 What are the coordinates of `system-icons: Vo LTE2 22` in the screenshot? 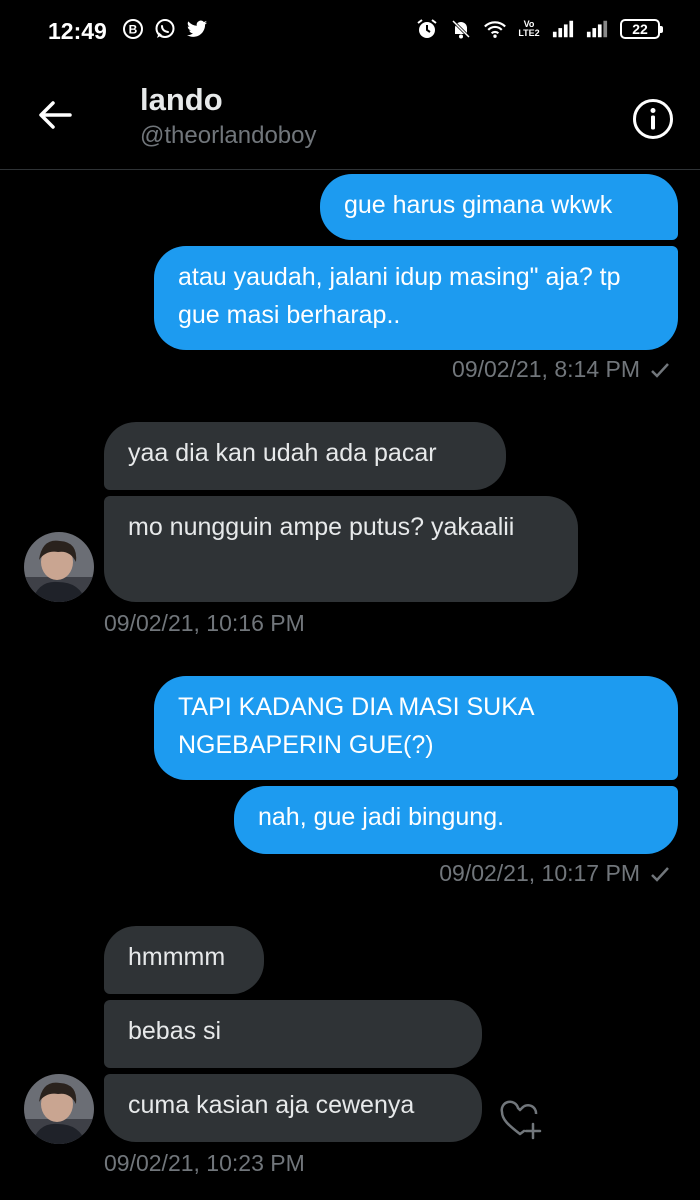 It's located at (539, 29).